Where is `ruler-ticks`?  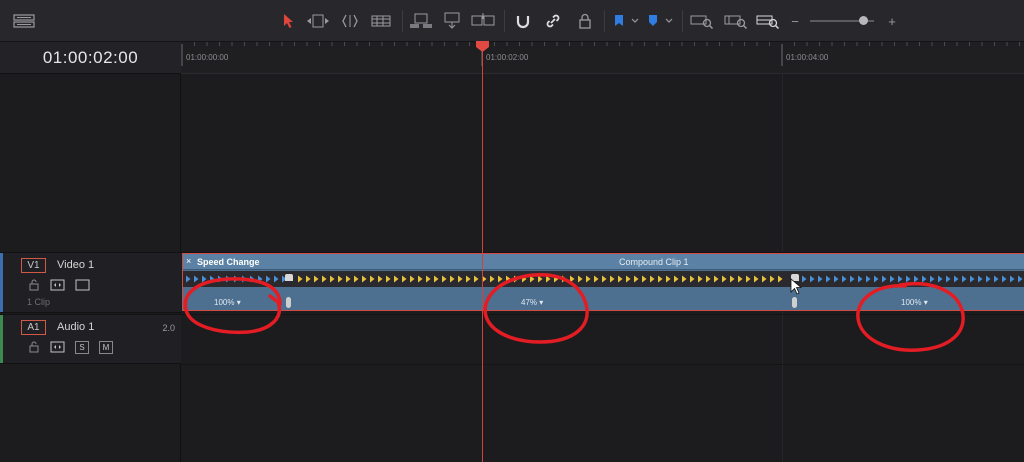 ruler-ticks is located at coordinates (600, 54).